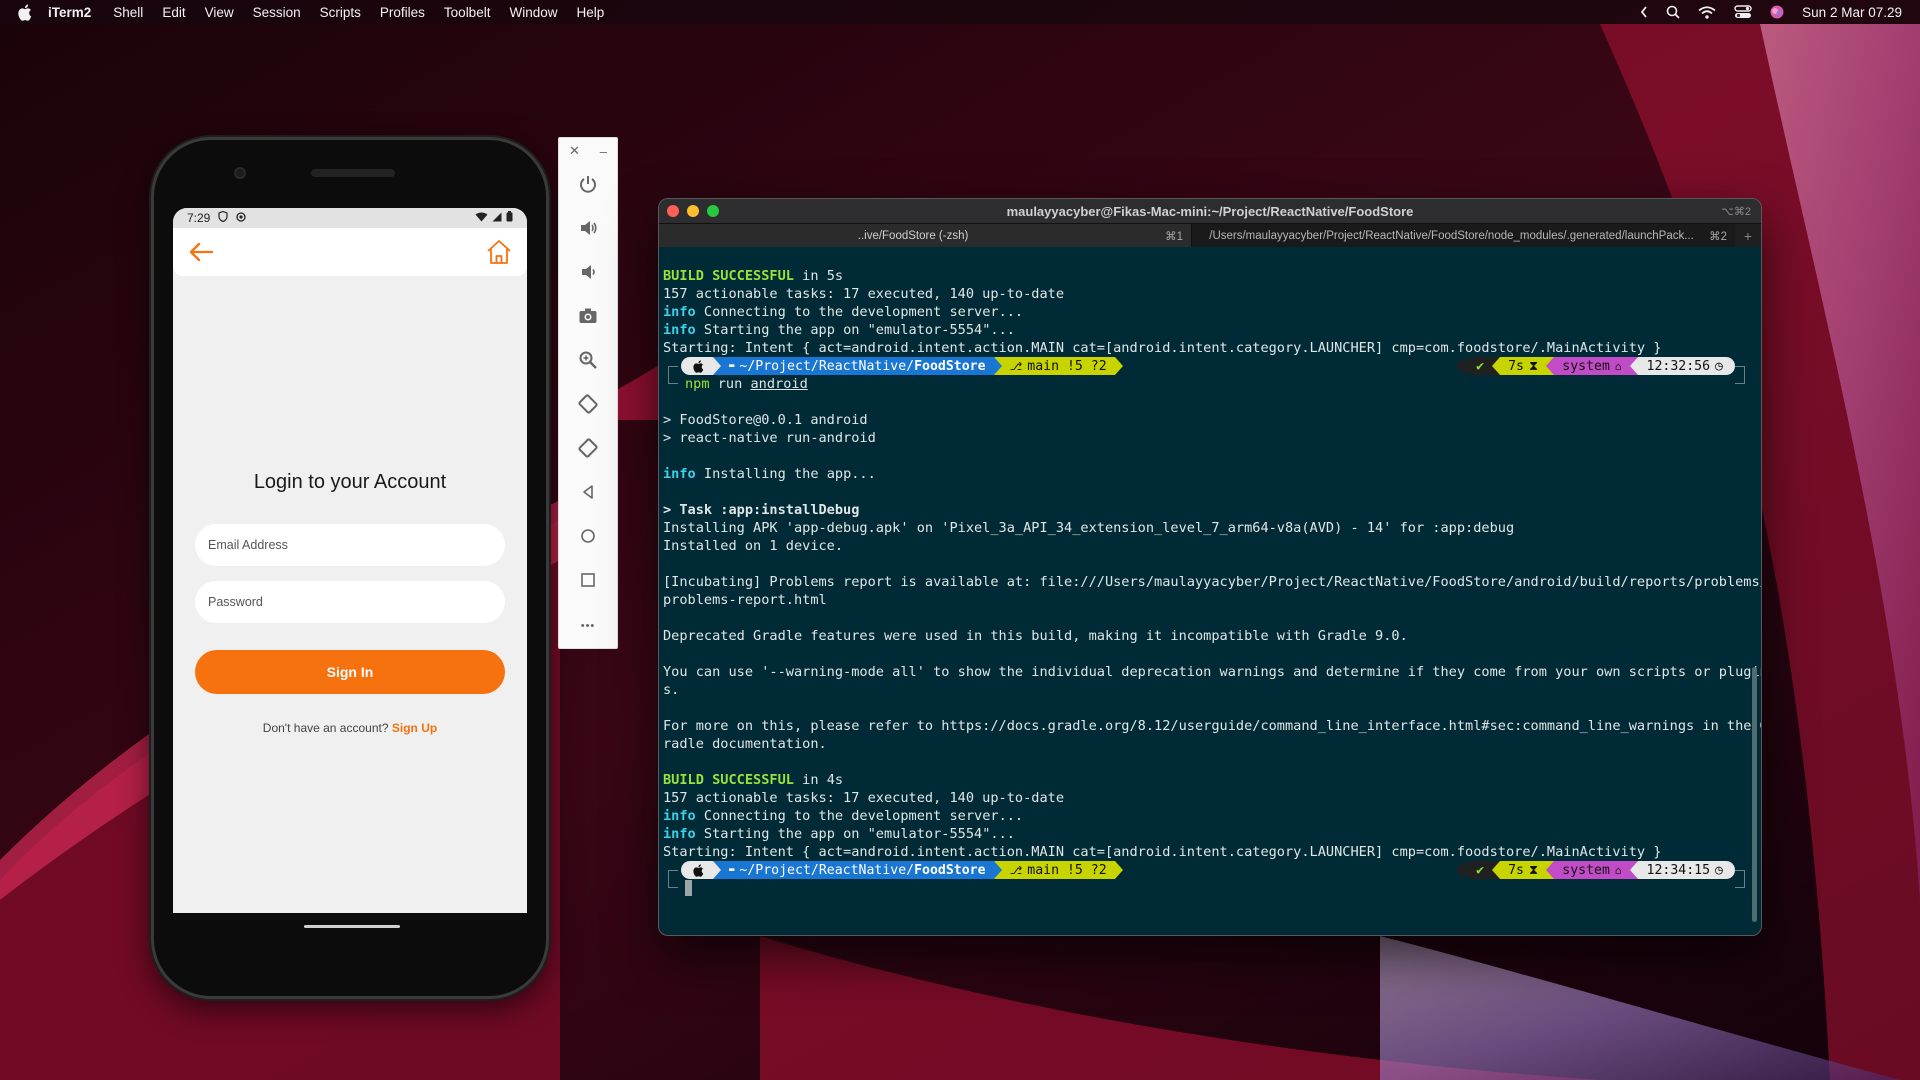  Describe the element at coordinates (350, 672) in the screenshot. I see `sign-in-button: Sign In` at that location.